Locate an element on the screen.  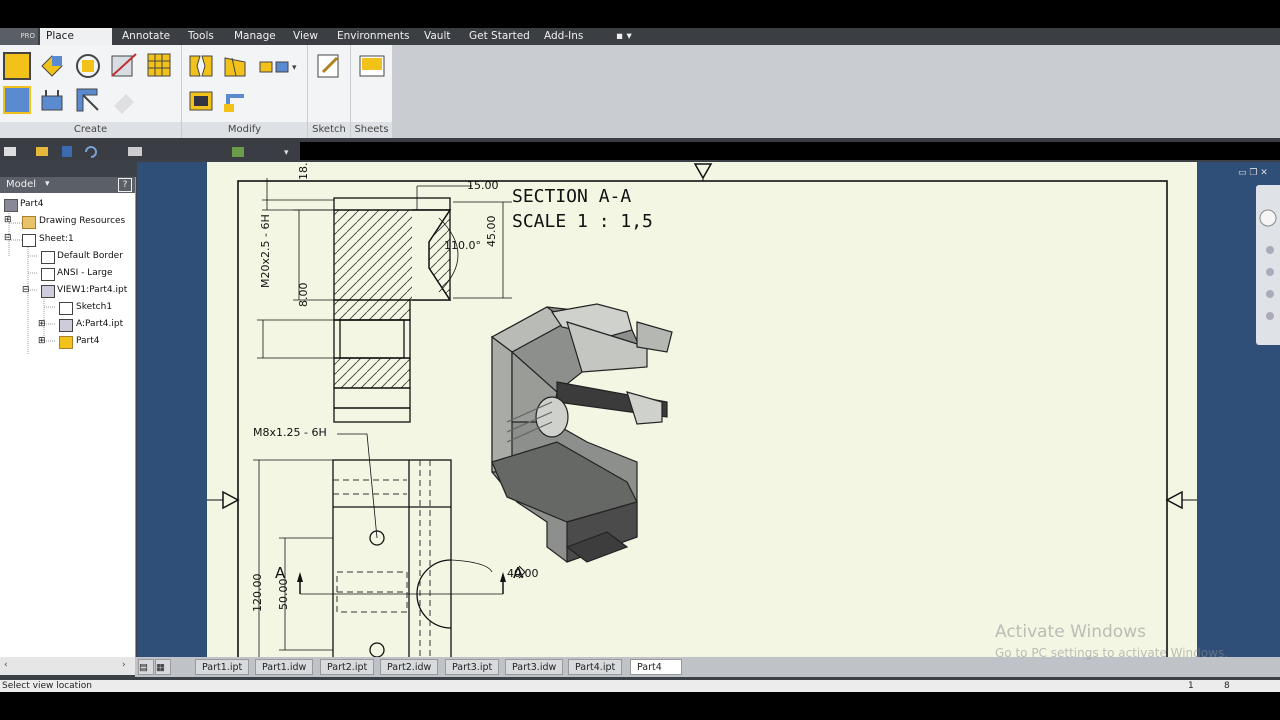
browser-help-button: ? is located at coordinates (125, 185).